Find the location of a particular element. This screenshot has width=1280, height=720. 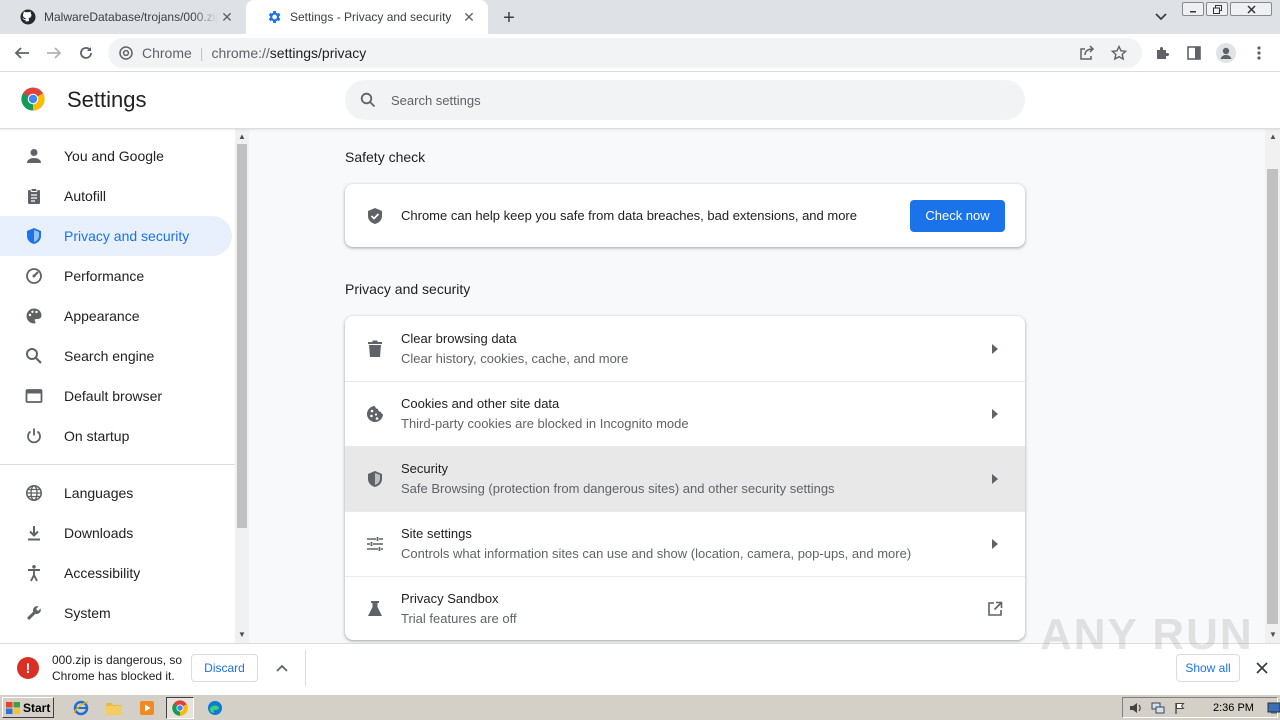

row-subtitle: Clear history, cookies, cache, and more is located at coordinates (515, 358).